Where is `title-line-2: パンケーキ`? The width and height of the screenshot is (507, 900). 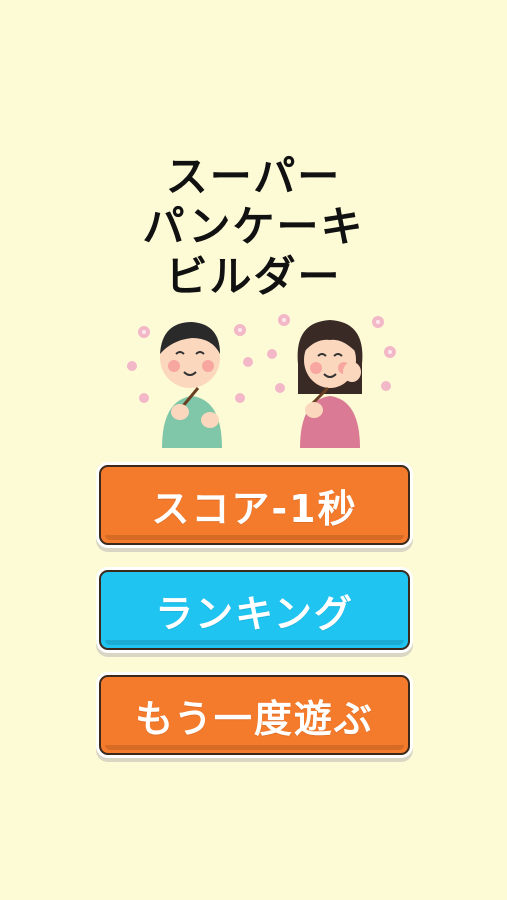
title-line-2: パンケーキ is located at coordinates (253, 226).